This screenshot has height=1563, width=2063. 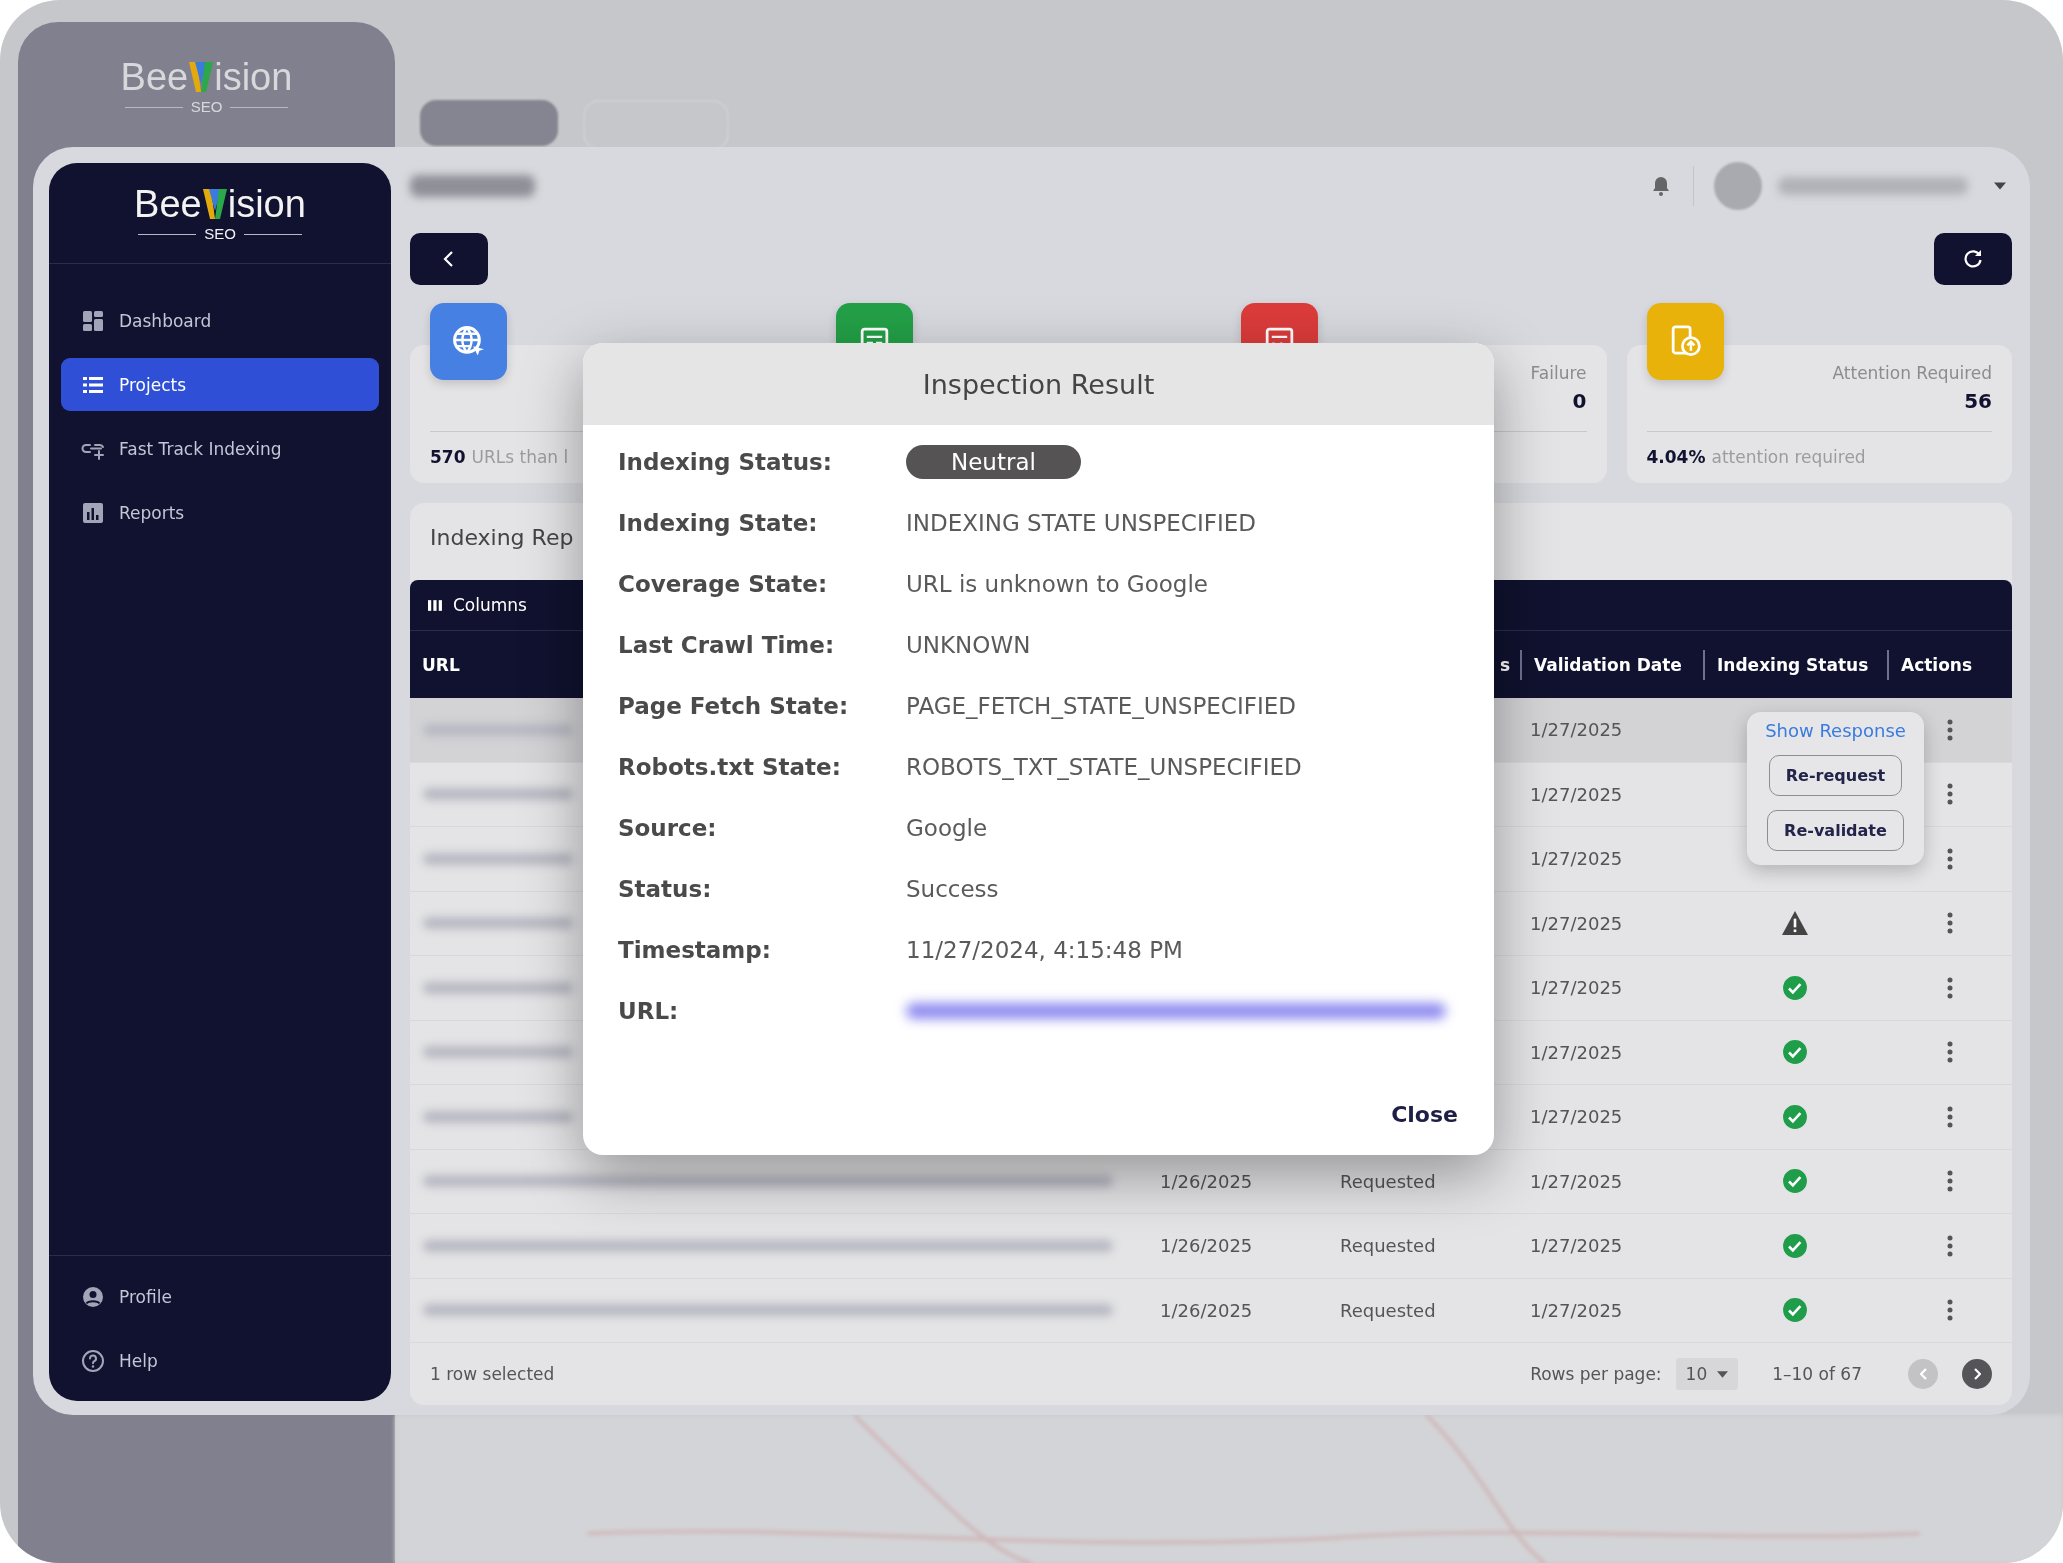 I want to click on field-value: Google, so click(x=947, y=827).